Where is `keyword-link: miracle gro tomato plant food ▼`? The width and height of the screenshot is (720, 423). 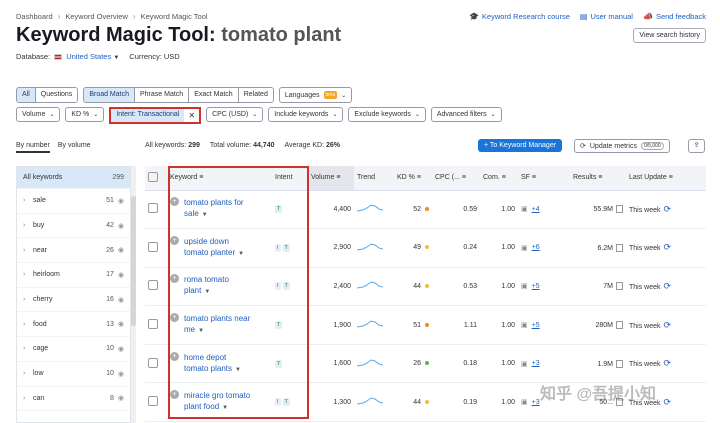 keyword-link: miracle gro tomato plant food ▼ is located at coordinates (217, 402).